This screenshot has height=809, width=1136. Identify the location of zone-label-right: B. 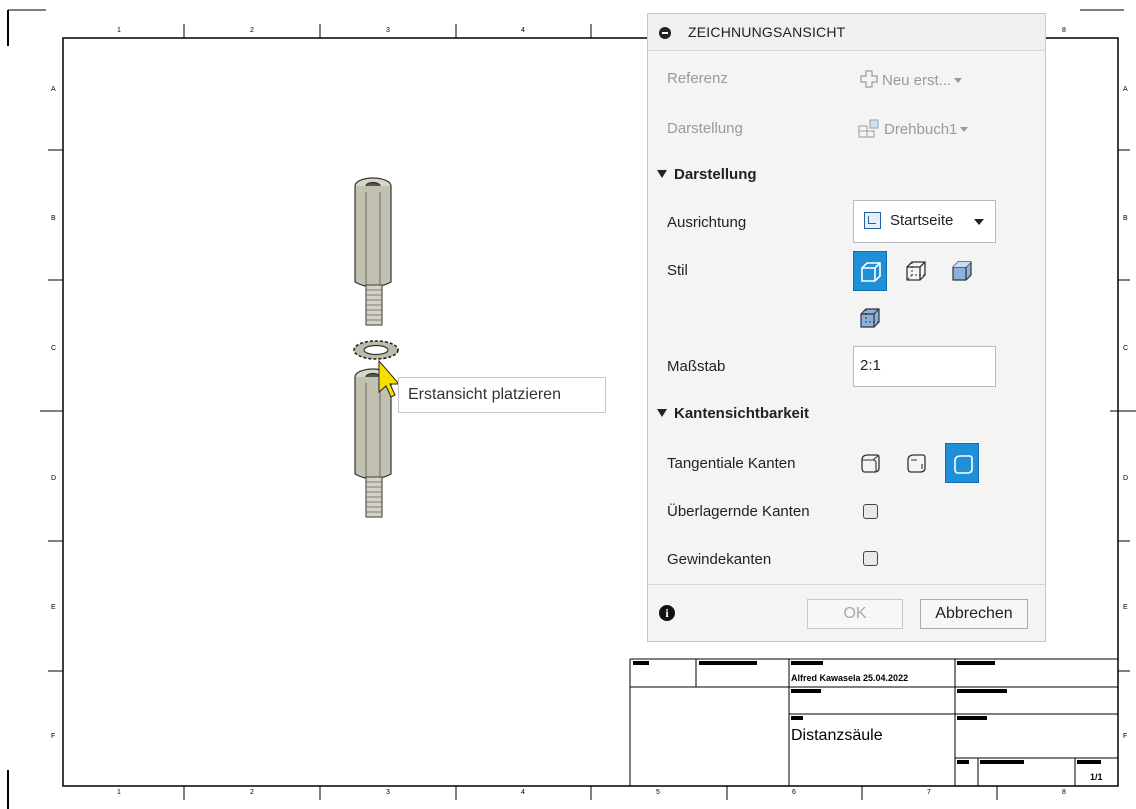
(1125, 218).